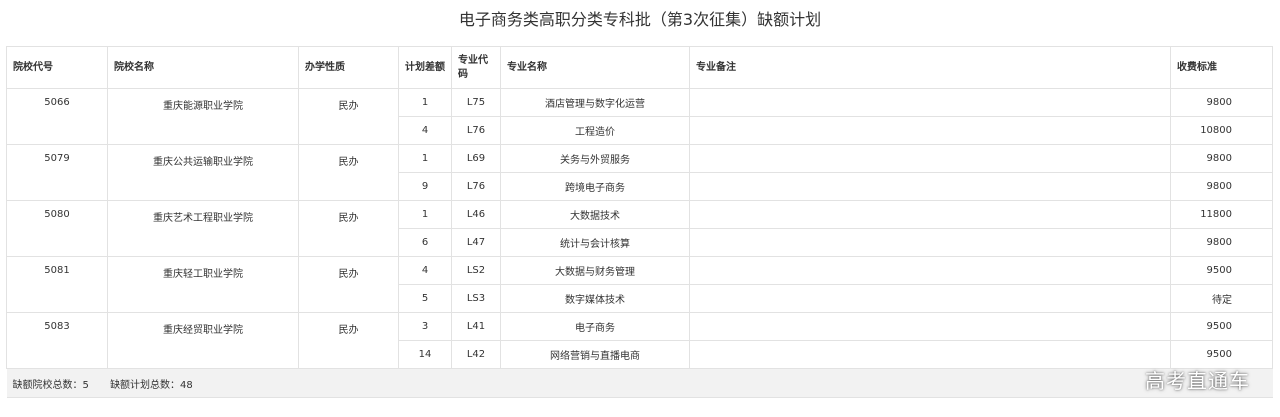 This screenshot has width=1280, height=417. Describe the element at coordinates (595, 214) in the screenshot. I see `major-name-cell: 大数据技术` at that location.